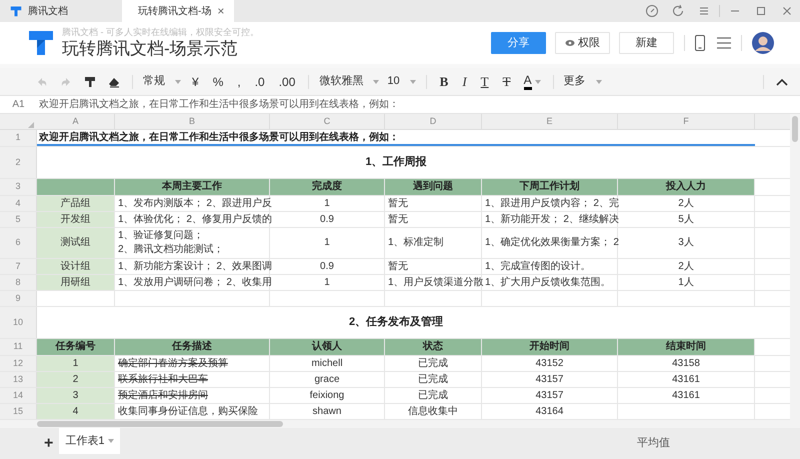  Describe the element at coordinates (150, 49) in the screenshot. I see `document-title: 玩转腾讯文档-场景示范` at that location.